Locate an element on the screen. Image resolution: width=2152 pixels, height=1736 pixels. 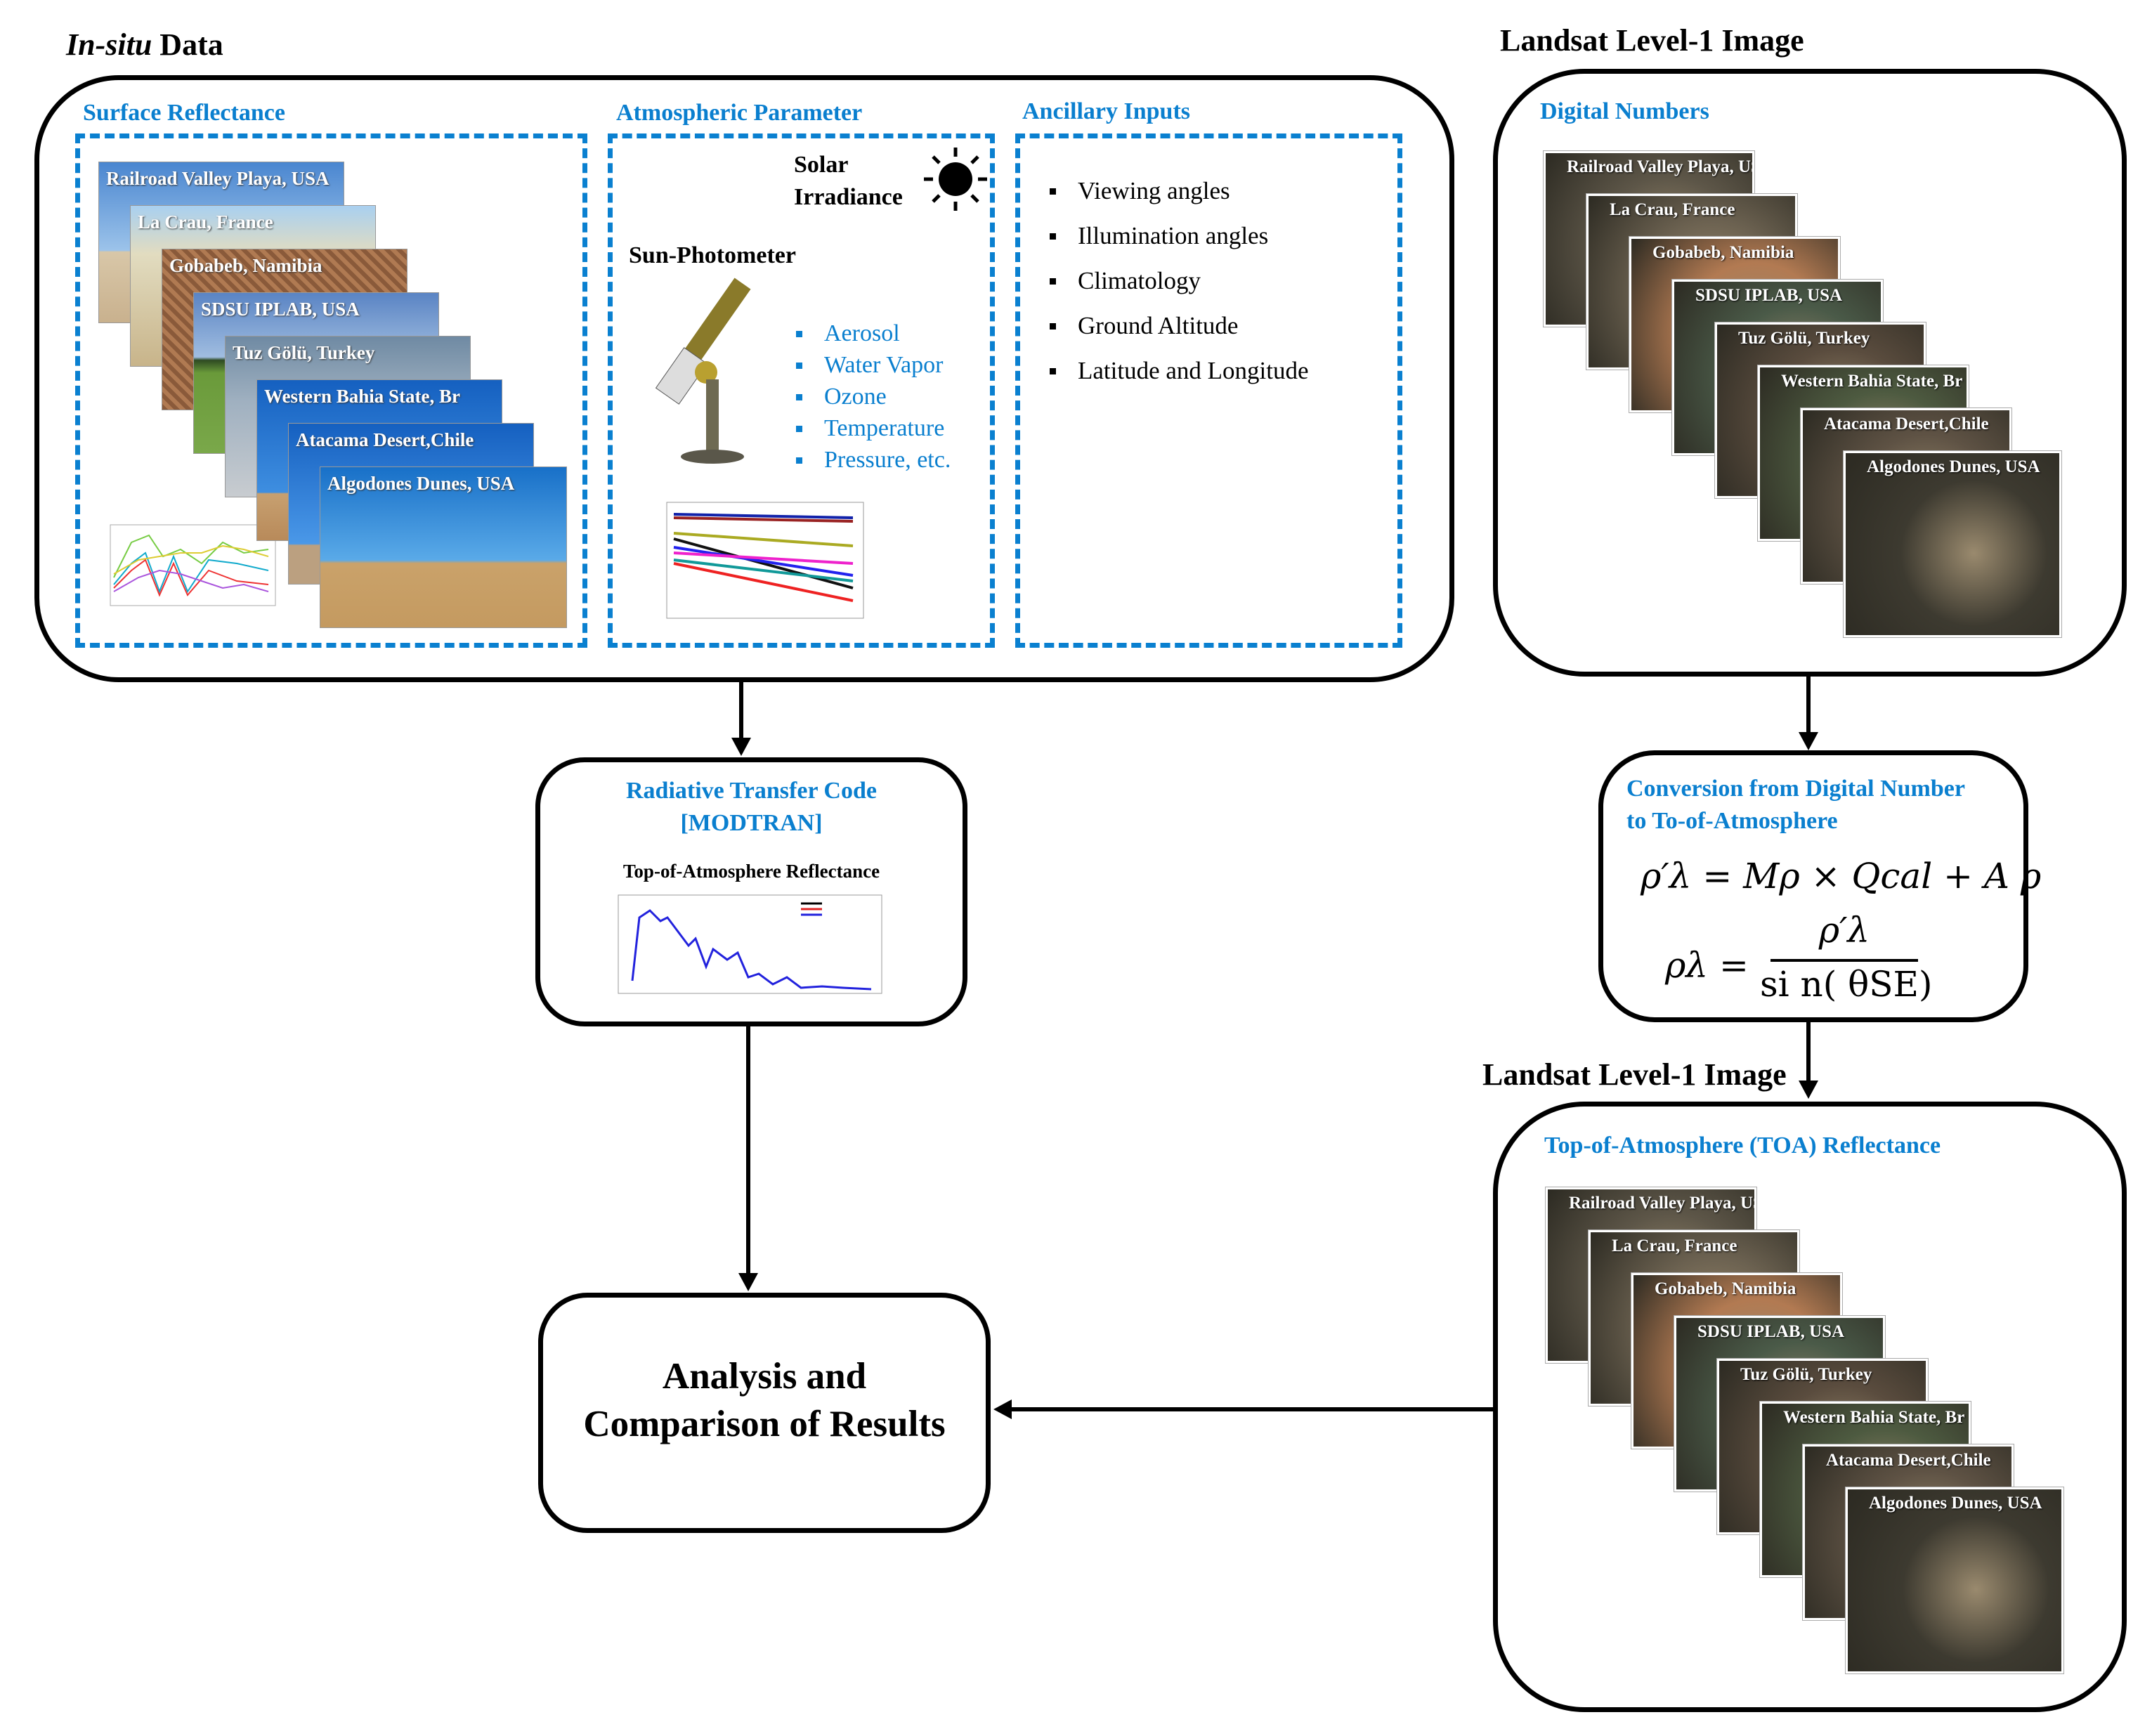
sun-icon is located at coordinates (955, 179).